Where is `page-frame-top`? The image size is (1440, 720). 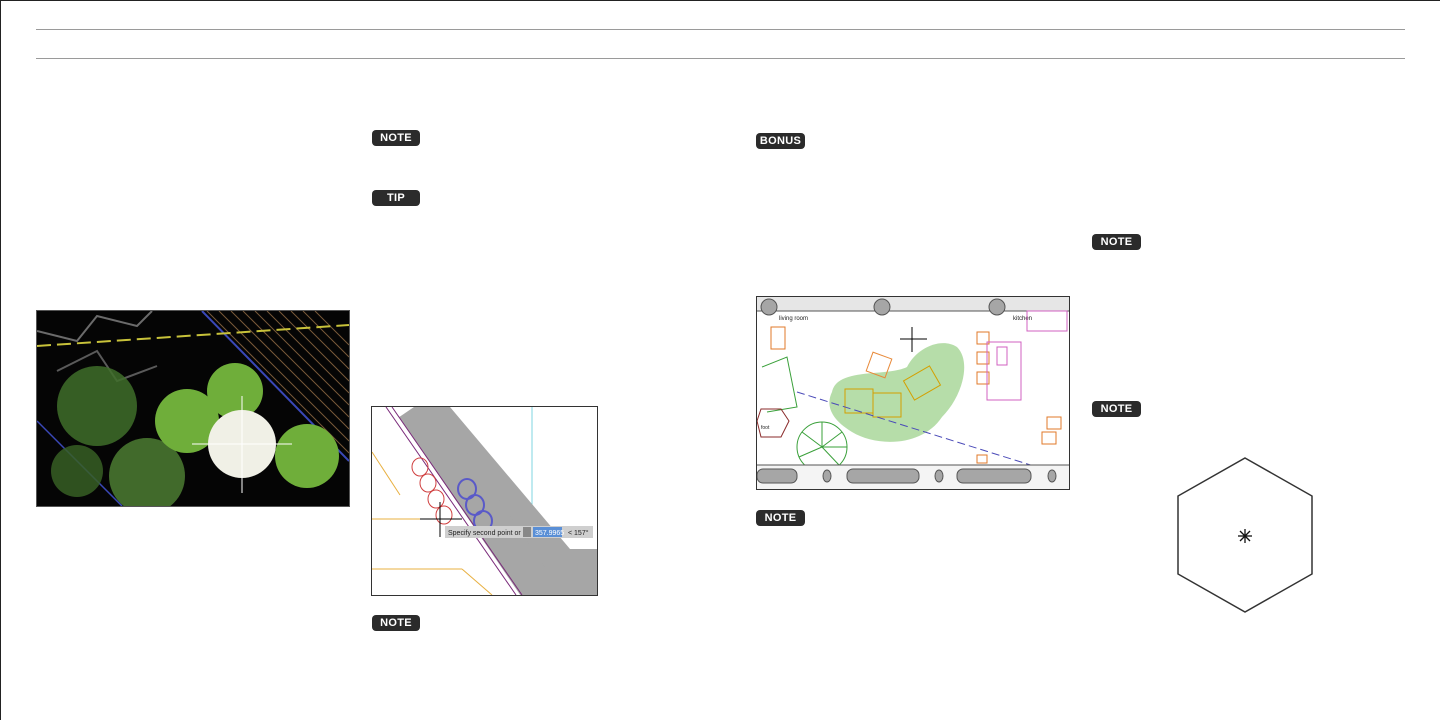 page-frame-top is located at coordinates (720, 0).